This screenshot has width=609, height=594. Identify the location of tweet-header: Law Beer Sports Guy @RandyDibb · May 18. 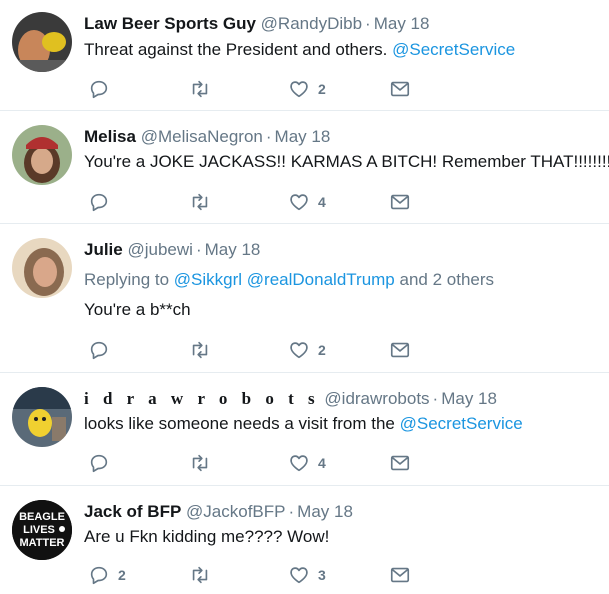
(256, 24).